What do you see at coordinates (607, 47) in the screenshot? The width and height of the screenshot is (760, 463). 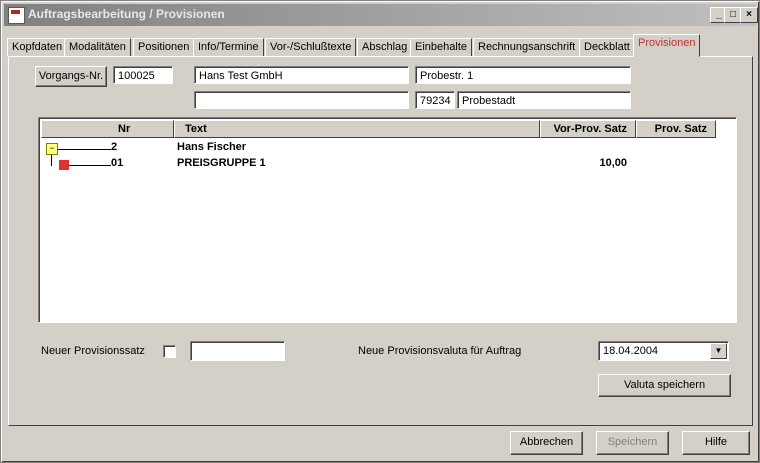 I see `tab-deckblatt: Deckblatt` at bounding box center [607, 47].